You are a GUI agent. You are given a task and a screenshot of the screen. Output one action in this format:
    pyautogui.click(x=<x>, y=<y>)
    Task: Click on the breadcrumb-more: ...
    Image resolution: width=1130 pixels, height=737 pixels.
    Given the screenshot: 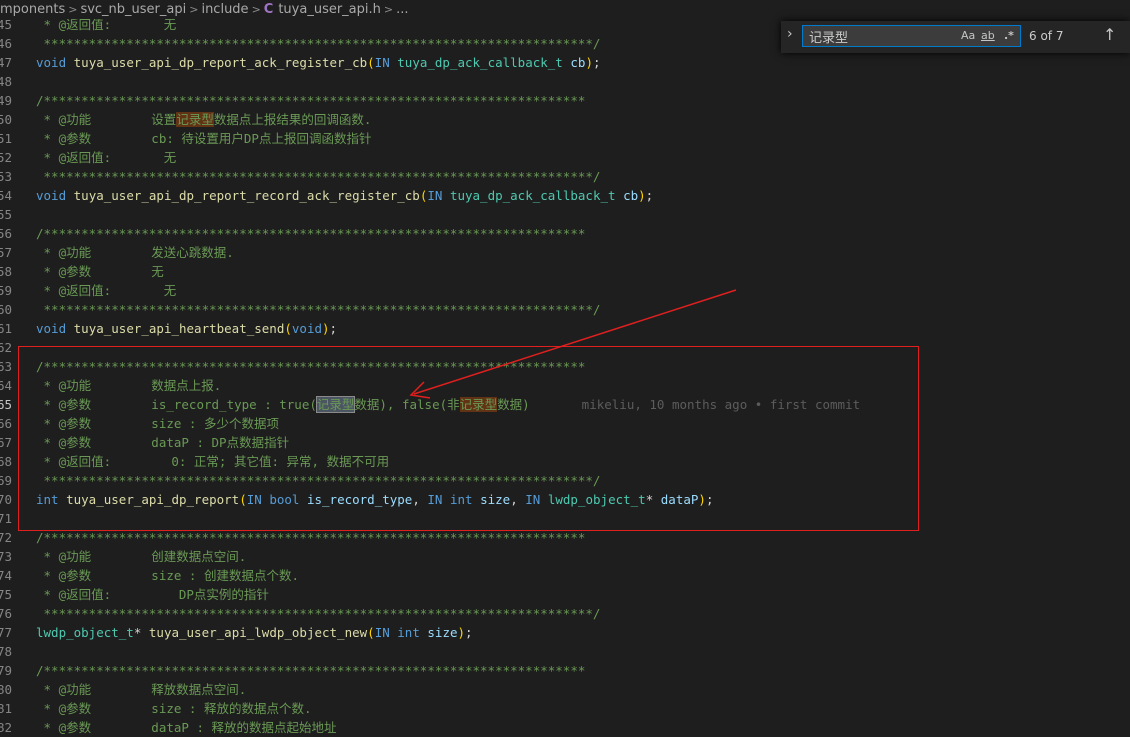 What is the action you would take?
    pyautogui.click(x=402, y=9)
    